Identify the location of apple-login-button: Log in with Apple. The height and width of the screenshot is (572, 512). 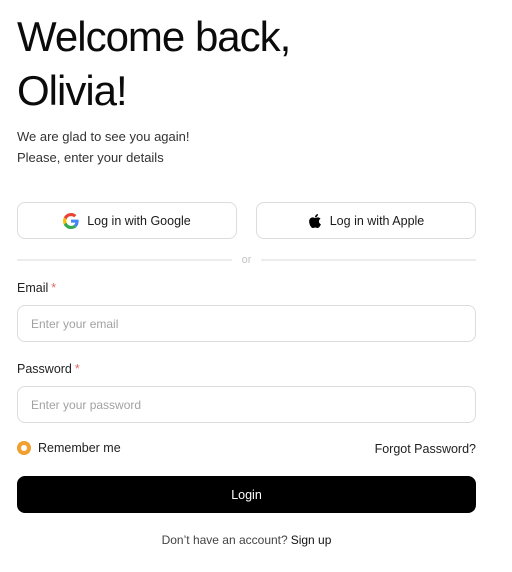
(366, 220).